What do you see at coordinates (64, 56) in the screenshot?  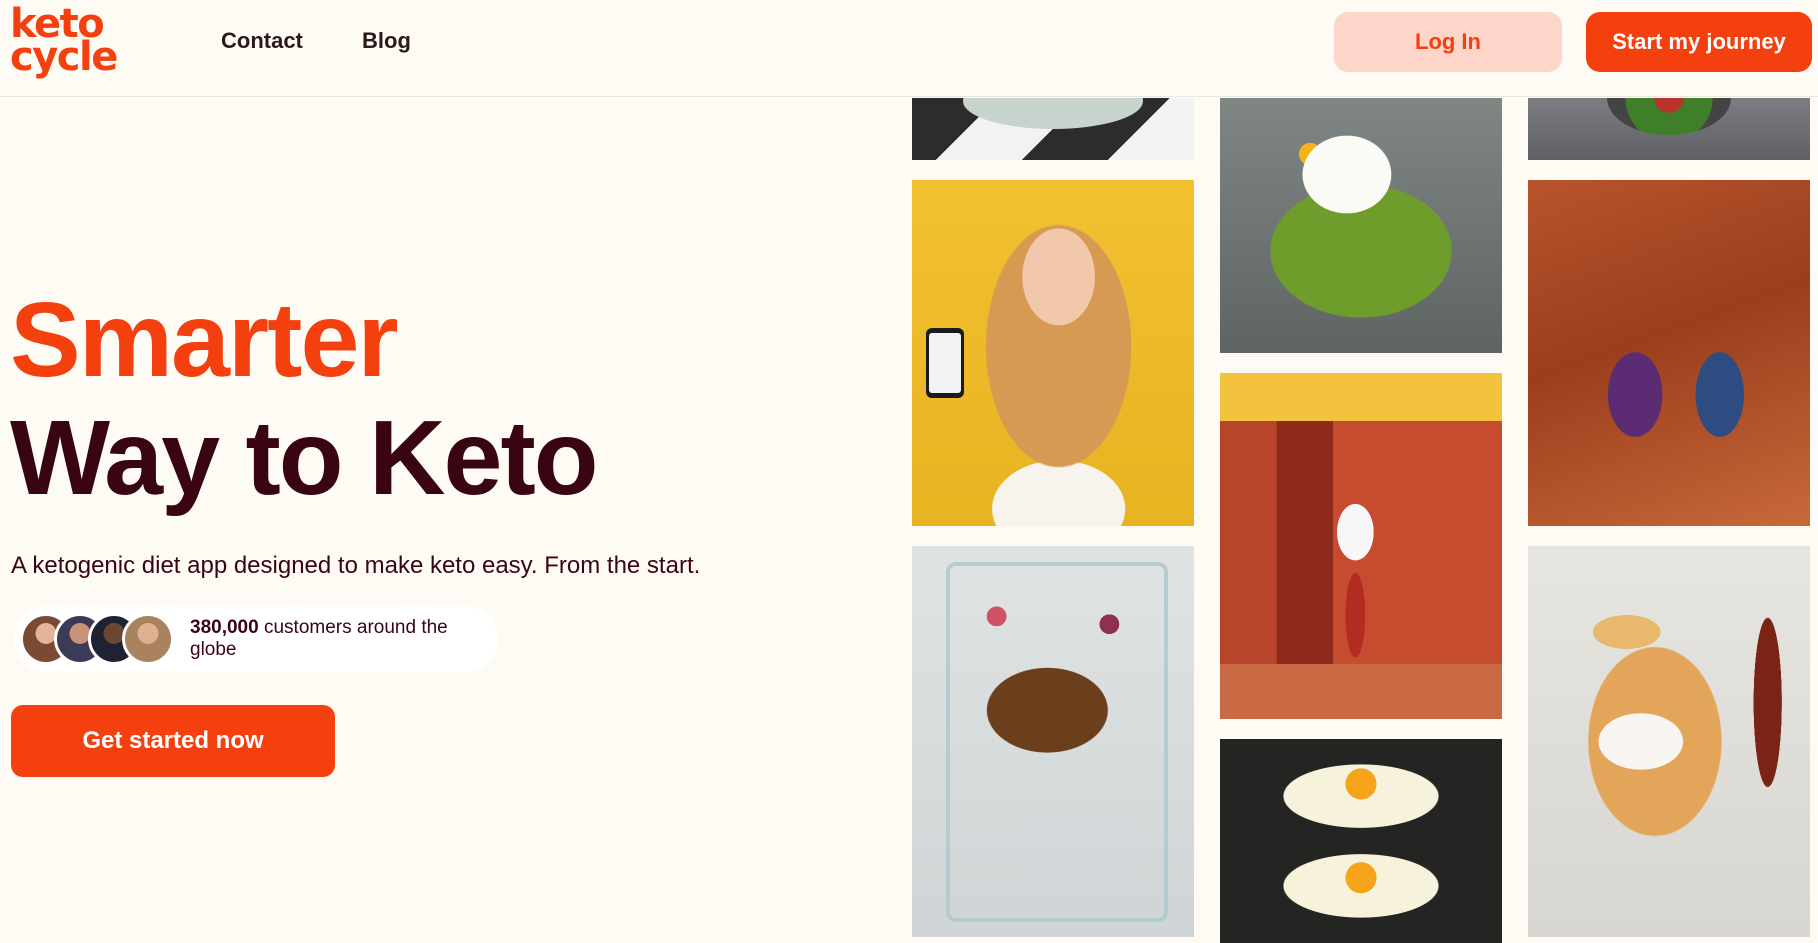 I see `logo-line-2: cycle` at bounding box center [64, 56].